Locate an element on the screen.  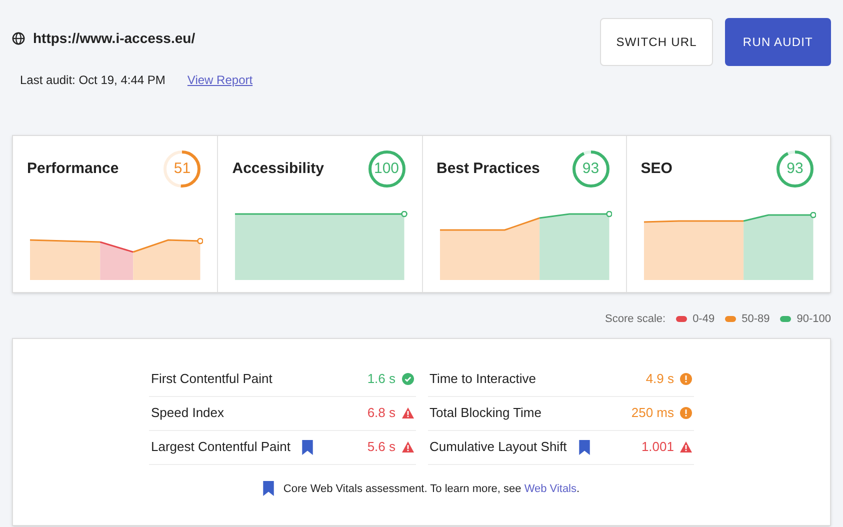
metric-value: 4.9 s is located at coordinates (660, 379).